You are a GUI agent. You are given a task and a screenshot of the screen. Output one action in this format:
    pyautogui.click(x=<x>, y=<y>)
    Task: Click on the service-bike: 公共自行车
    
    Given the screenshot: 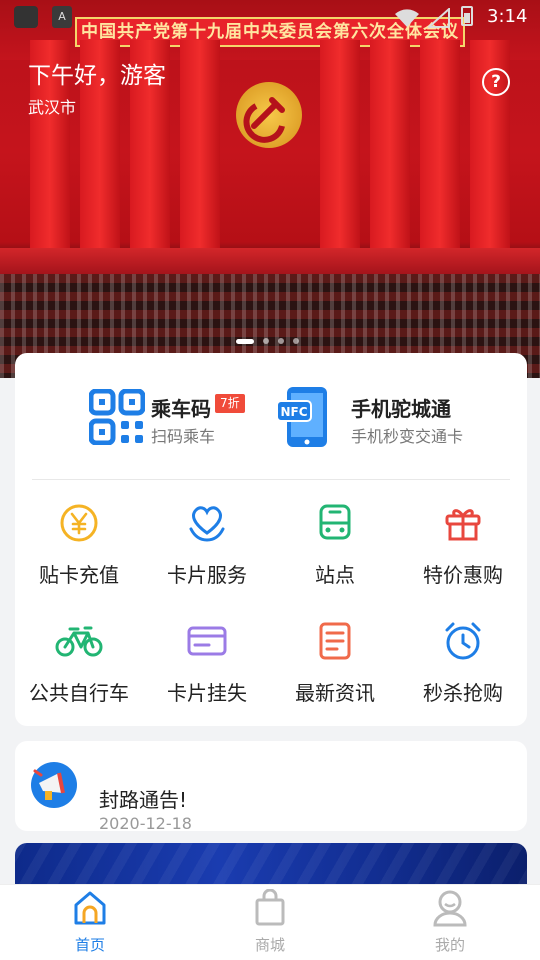 What is the action you would take?
    pyautogui.click(x=79, y=669)
    